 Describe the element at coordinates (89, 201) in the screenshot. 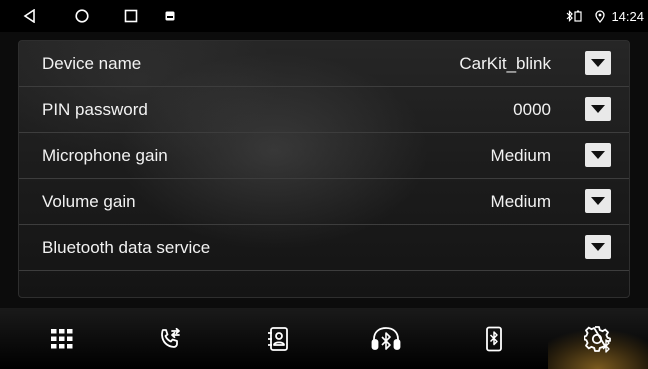

I see `setting-label: Volume gain` at that location.